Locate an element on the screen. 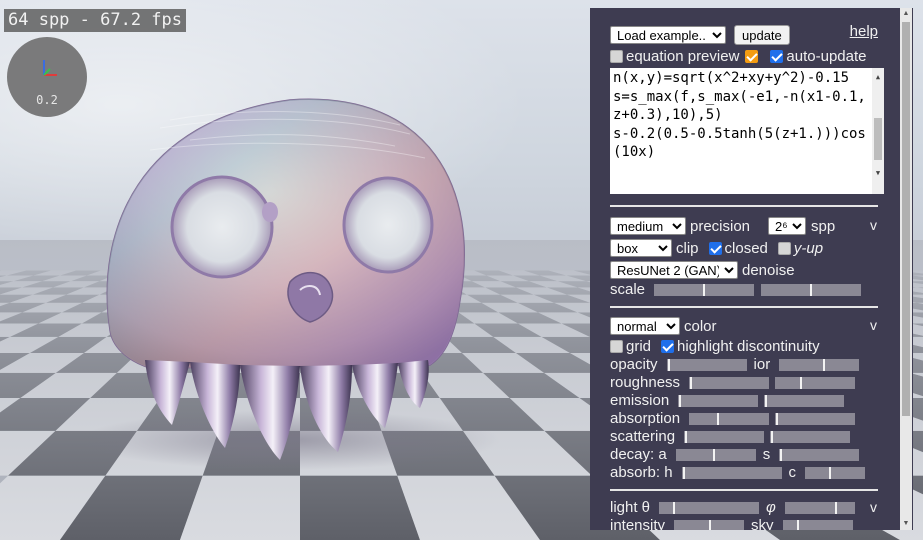  light-theta-slider is located at coordinates (709, 507).